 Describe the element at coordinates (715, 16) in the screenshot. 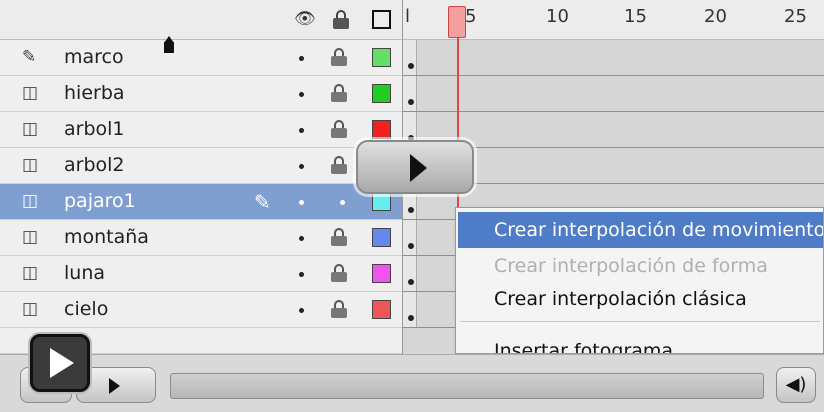

I see `ruler-label: 20` at that location.